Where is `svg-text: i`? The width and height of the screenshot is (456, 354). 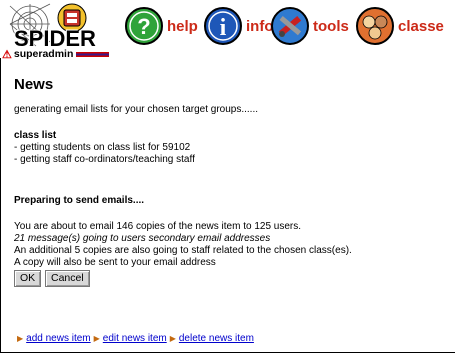
svg-text: i is located at coordinates (223, 28).